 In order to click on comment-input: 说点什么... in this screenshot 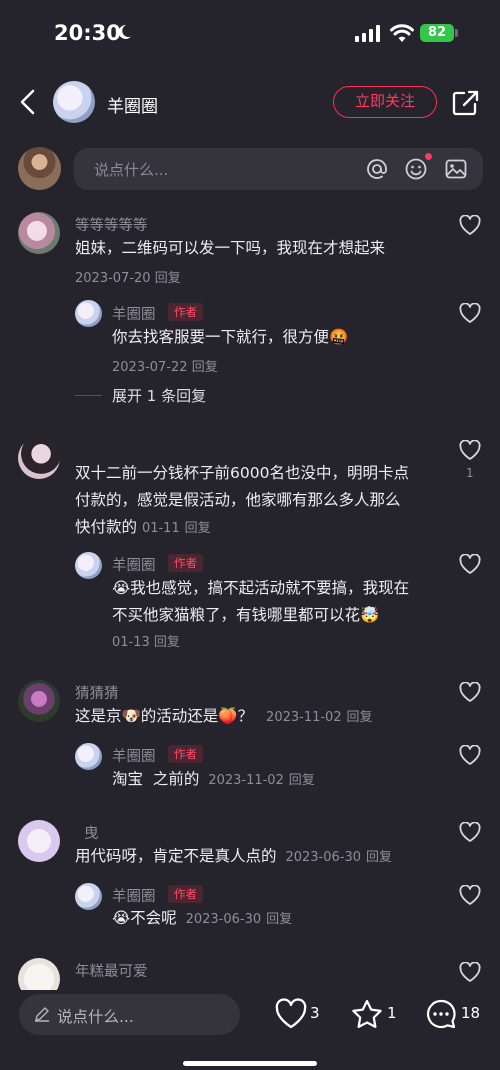, I will do `click(278, 169)`.